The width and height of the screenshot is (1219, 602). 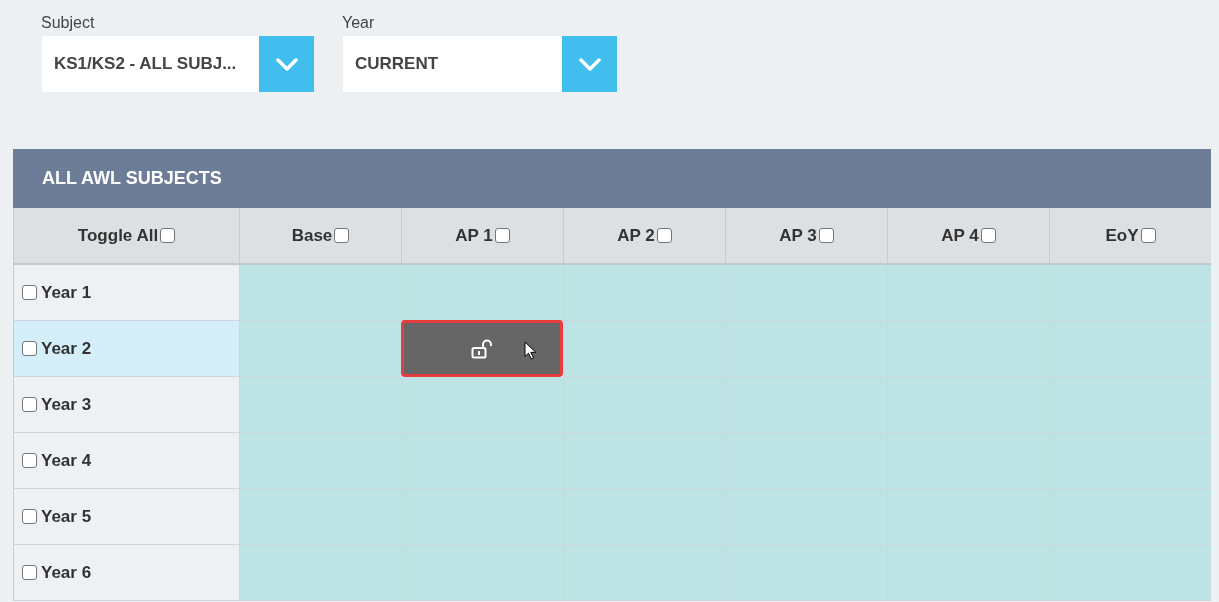 I want to click on dropdown-select: CURRENT, so click(x=480, y=64).